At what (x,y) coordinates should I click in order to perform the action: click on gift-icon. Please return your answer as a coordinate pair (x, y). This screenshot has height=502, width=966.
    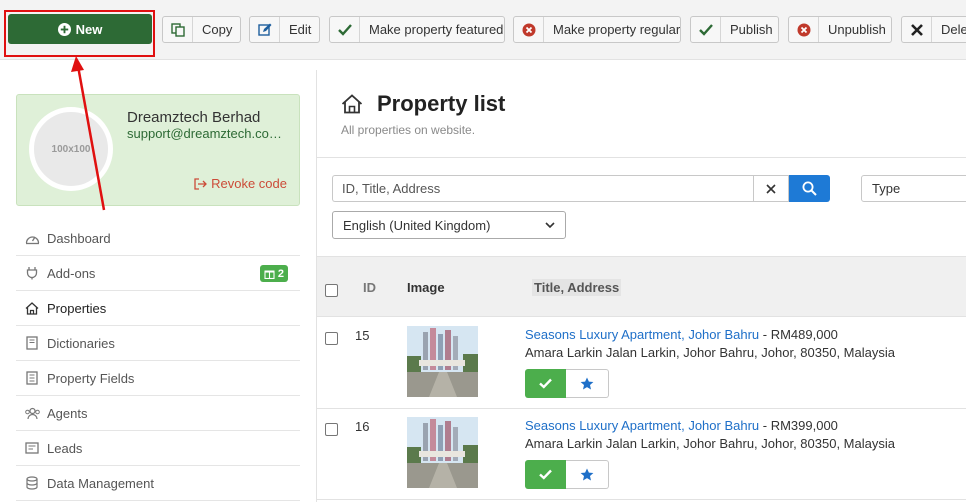
    Looking at the image, I should click on (269, 273).